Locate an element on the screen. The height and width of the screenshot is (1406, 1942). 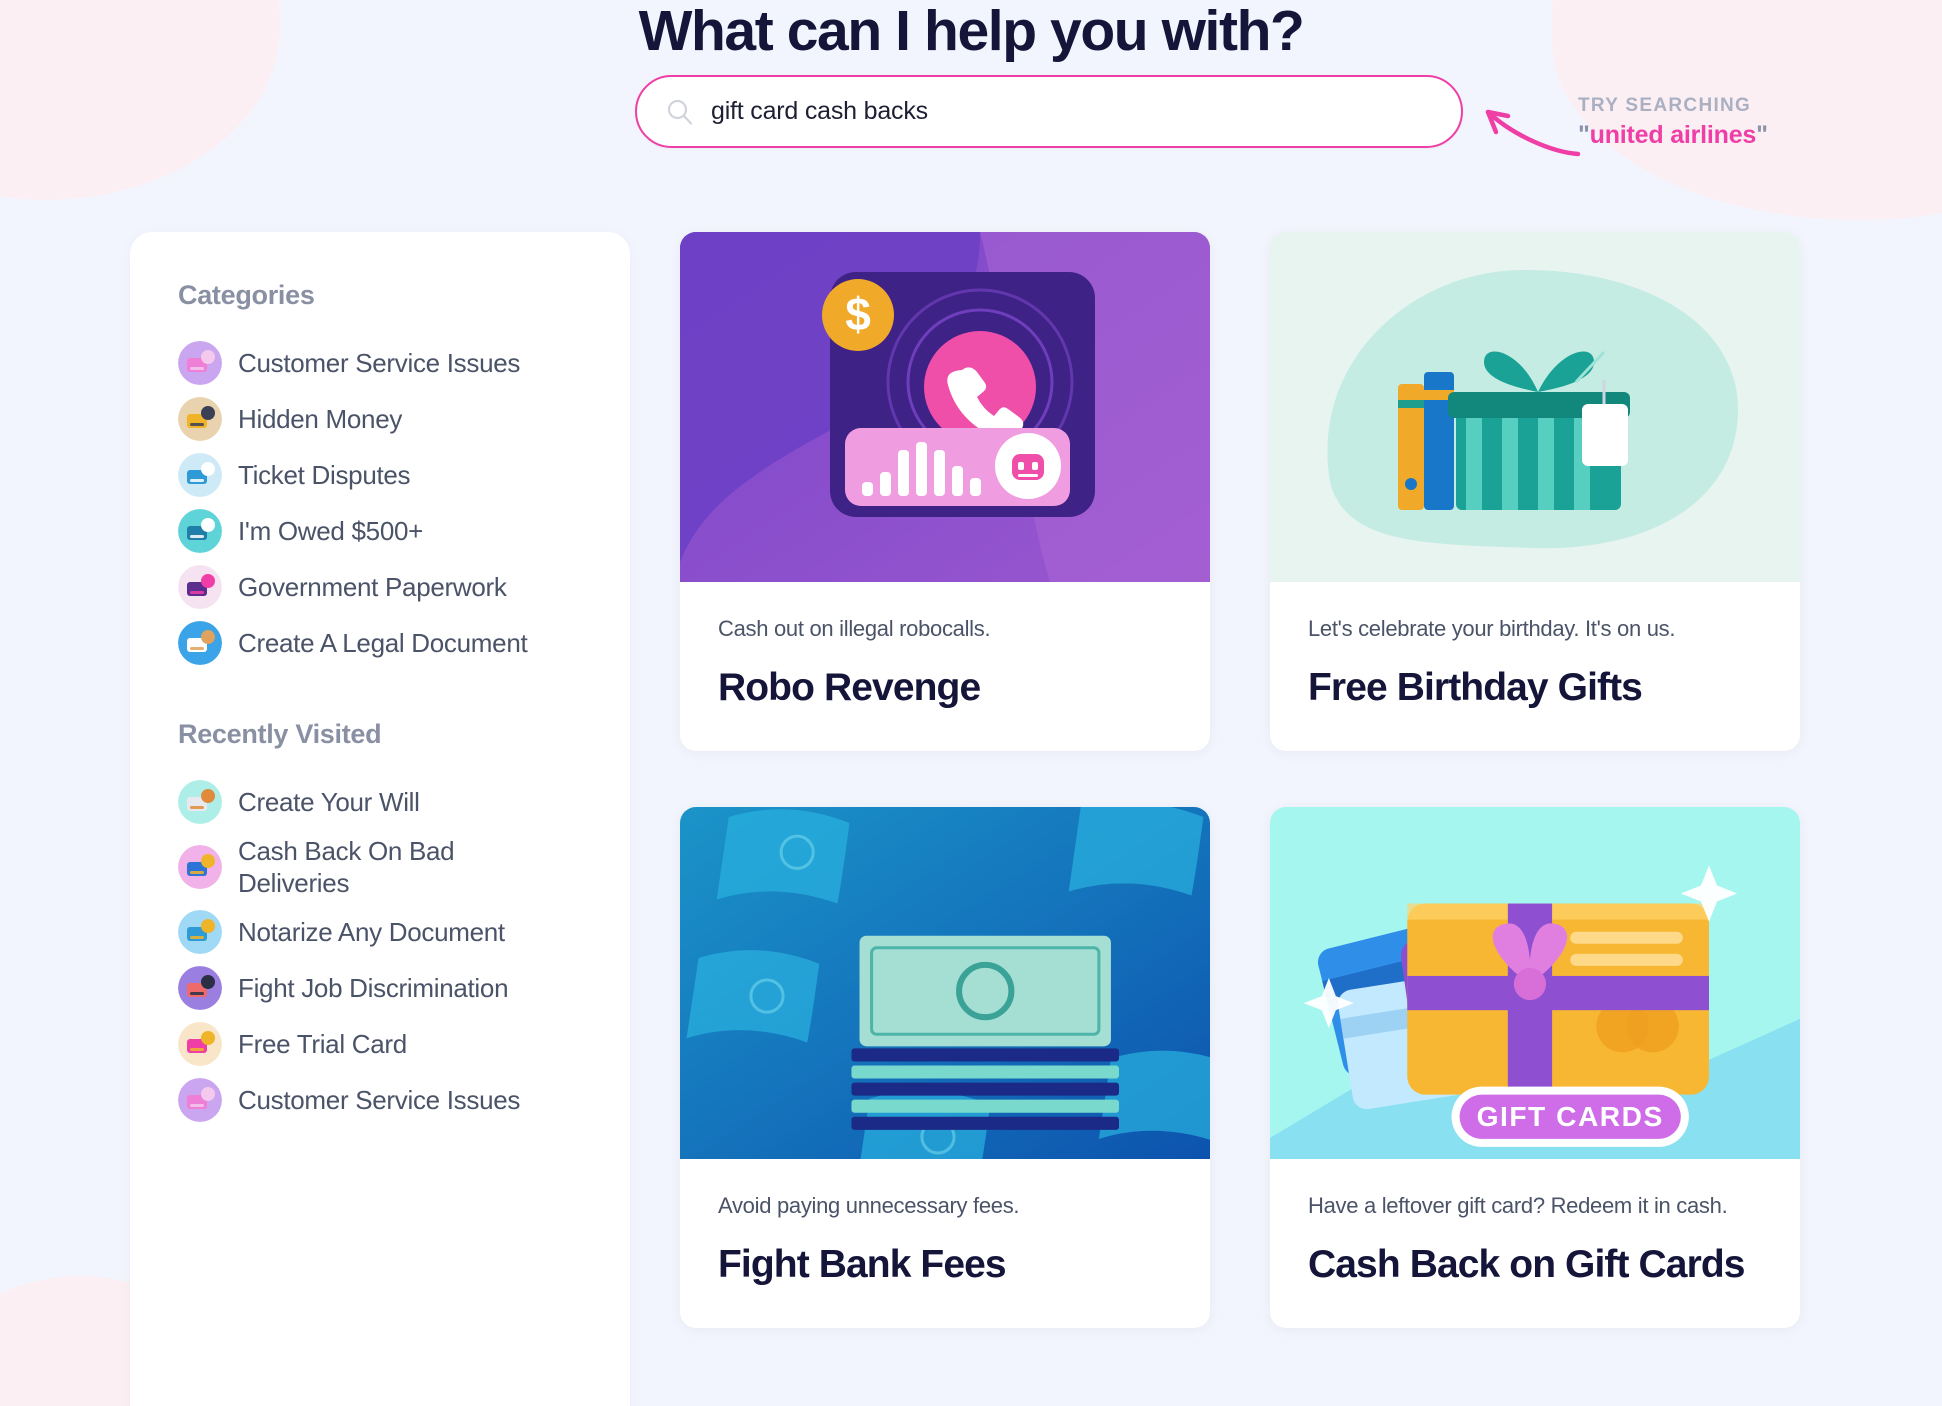
sidebar-category-1: Hidden Money is located at coordinates (404, 419).